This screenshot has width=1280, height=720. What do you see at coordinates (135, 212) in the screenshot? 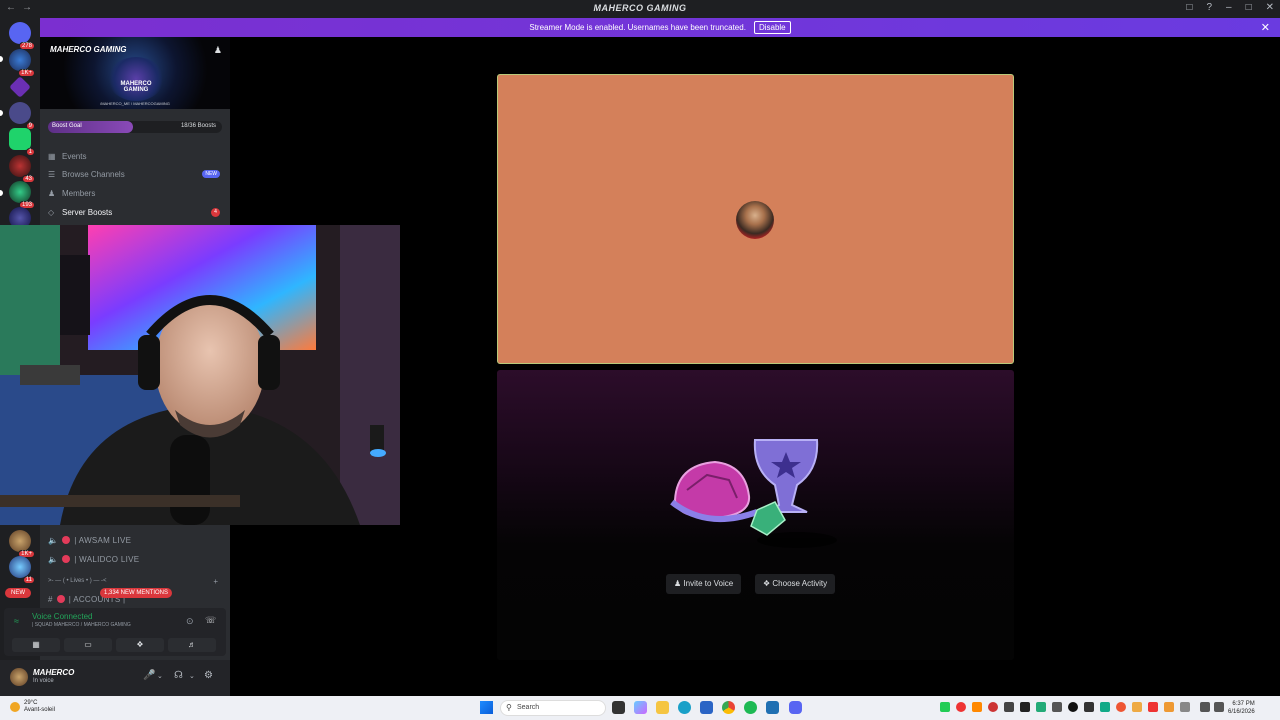
I see `channel-item-server-boosts: ◇ Server Boosts 4` at bounding box center [135, 212].